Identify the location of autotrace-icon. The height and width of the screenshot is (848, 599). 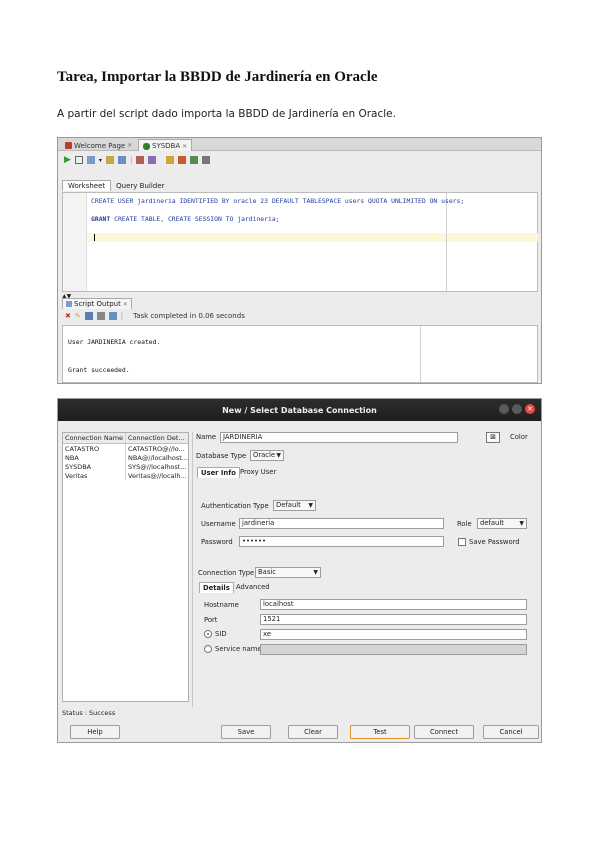
(121, 160).